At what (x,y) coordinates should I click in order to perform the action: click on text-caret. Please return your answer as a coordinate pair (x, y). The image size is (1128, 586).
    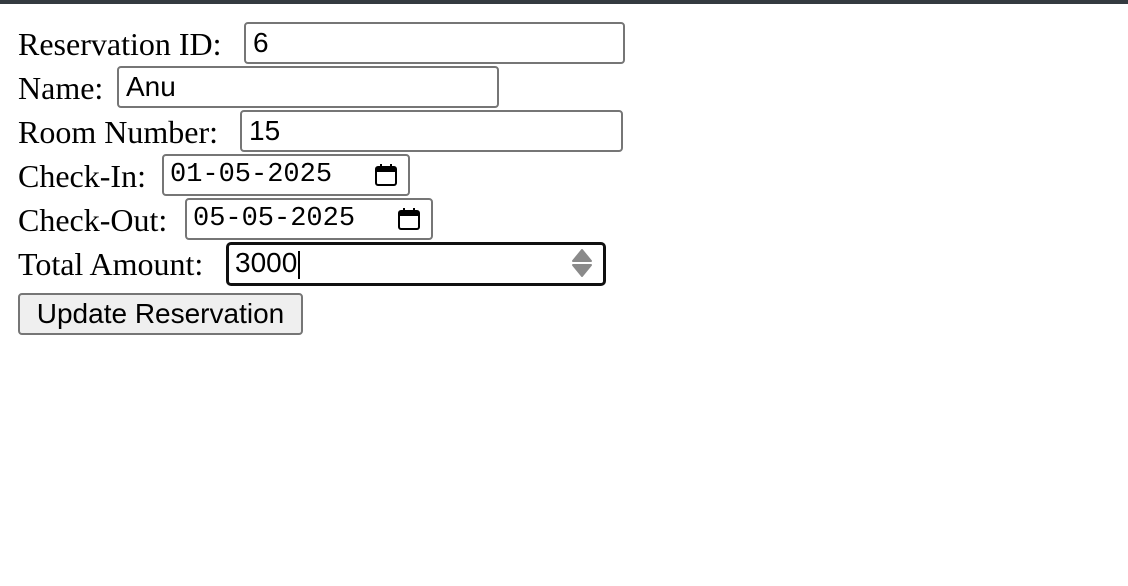
    Looking at the image, I should click on (299, 264).